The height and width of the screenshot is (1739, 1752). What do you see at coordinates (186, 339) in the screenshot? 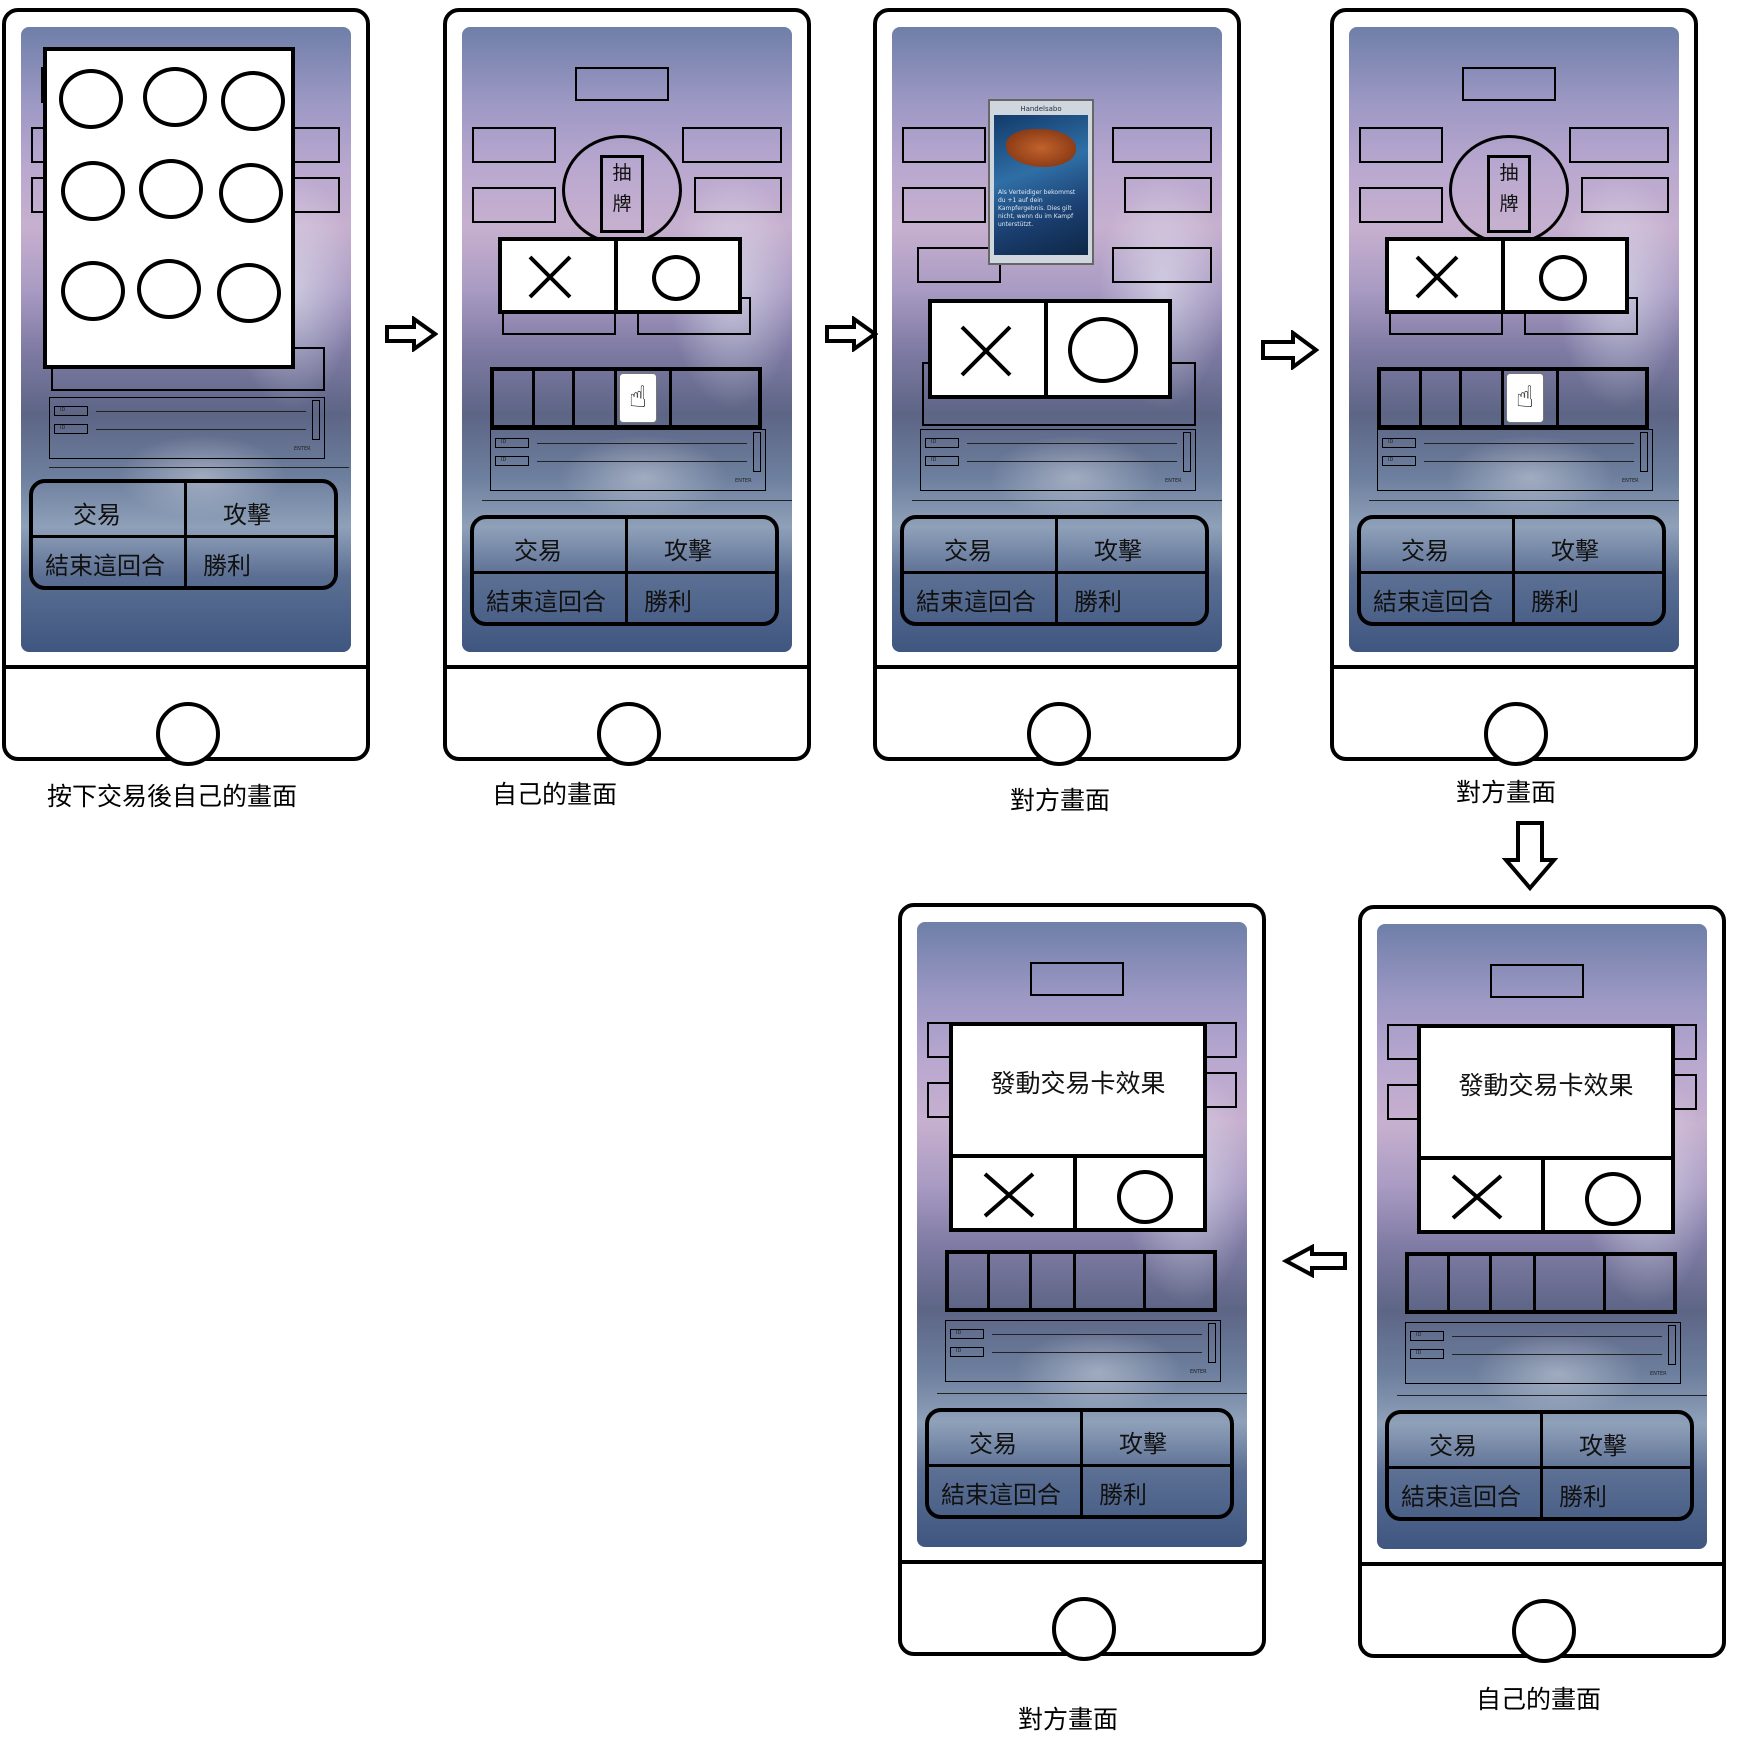
I see `game-screen: ID ID ENTER 交易 攻擊 結束這回合 勝利` at bounding box center [186, 339].